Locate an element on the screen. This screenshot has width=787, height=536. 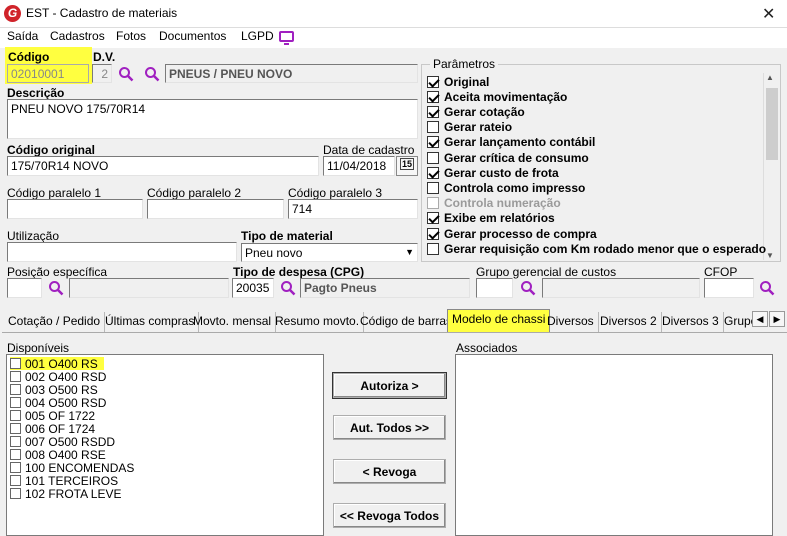
grupo-gerencial-code-input is located at coordinates (494, 288).